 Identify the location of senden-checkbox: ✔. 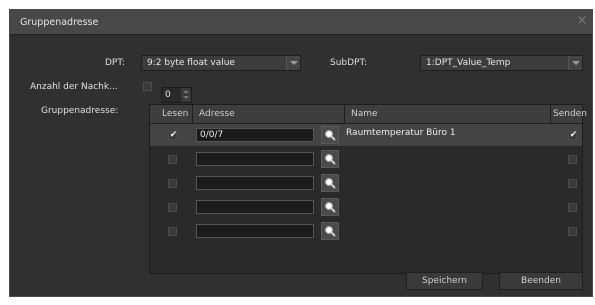
(573, 135).